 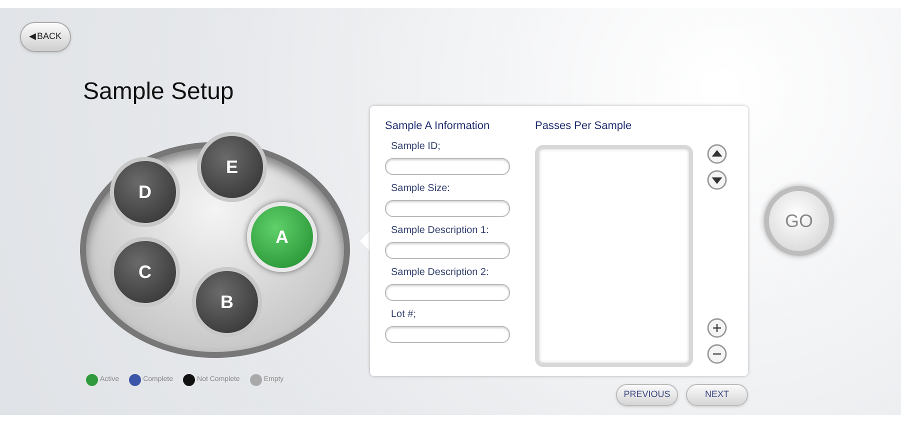 I want to click on panel-heading: Sample A Information, so click(x=438, y=126).